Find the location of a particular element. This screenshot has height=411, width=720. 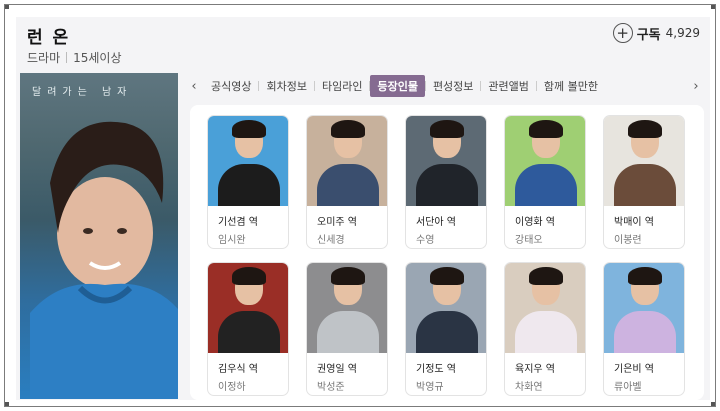

cast-card: 기정도 역박영규 is located at coordinates (446, 329).